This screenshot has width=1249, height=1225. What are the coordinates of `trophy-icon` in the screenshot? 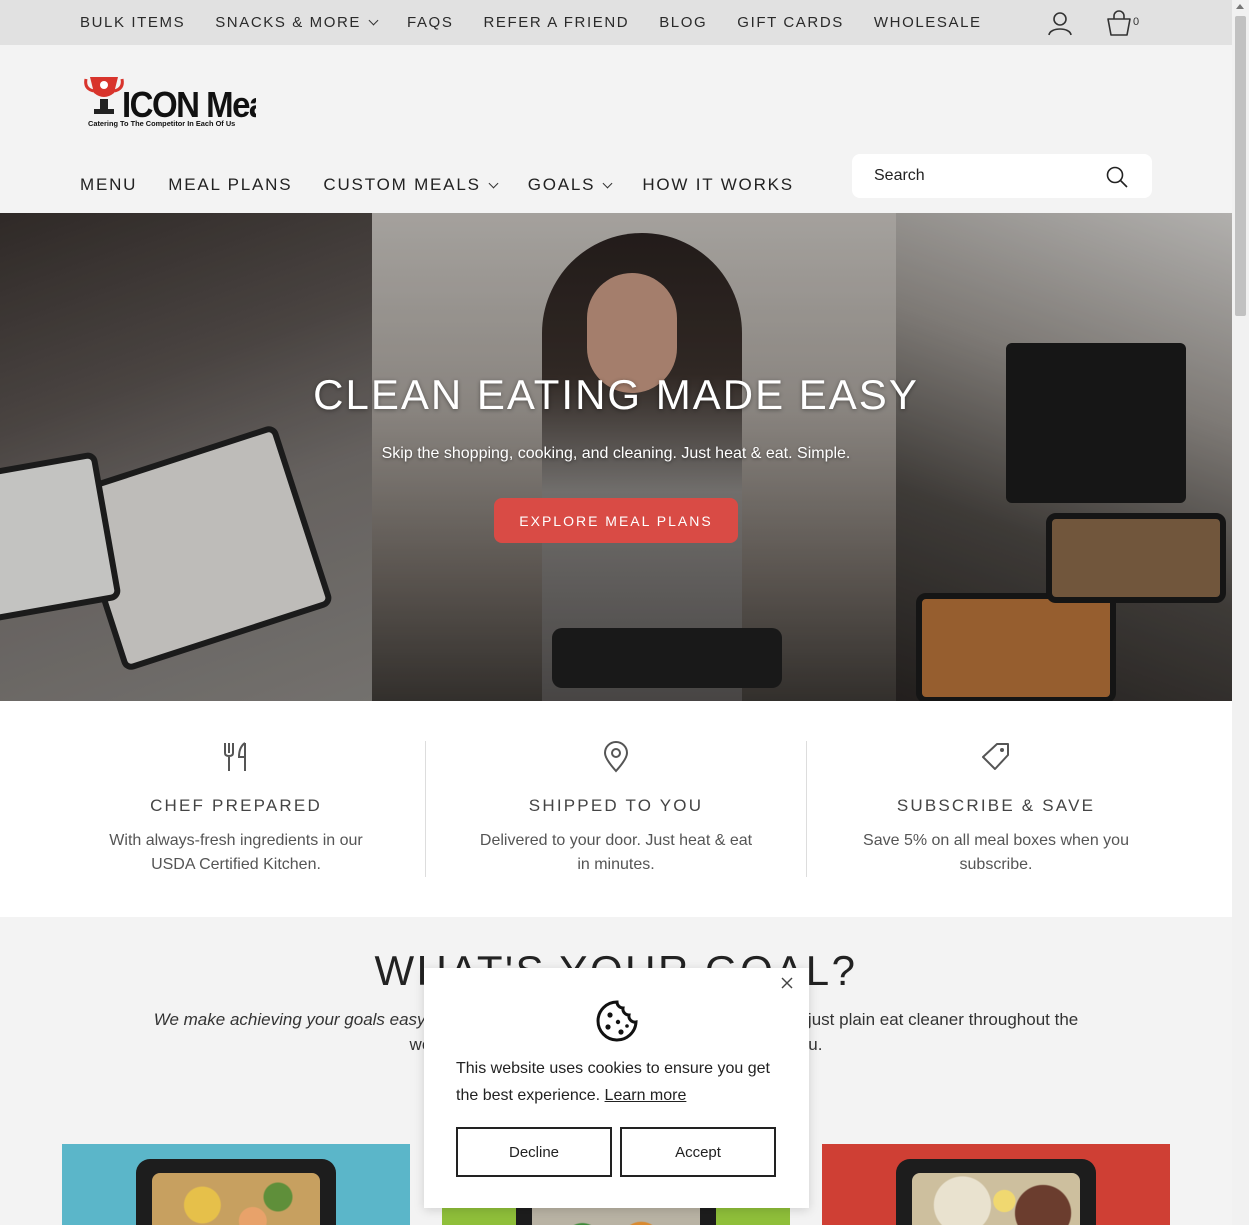 It's located at (104, 95).